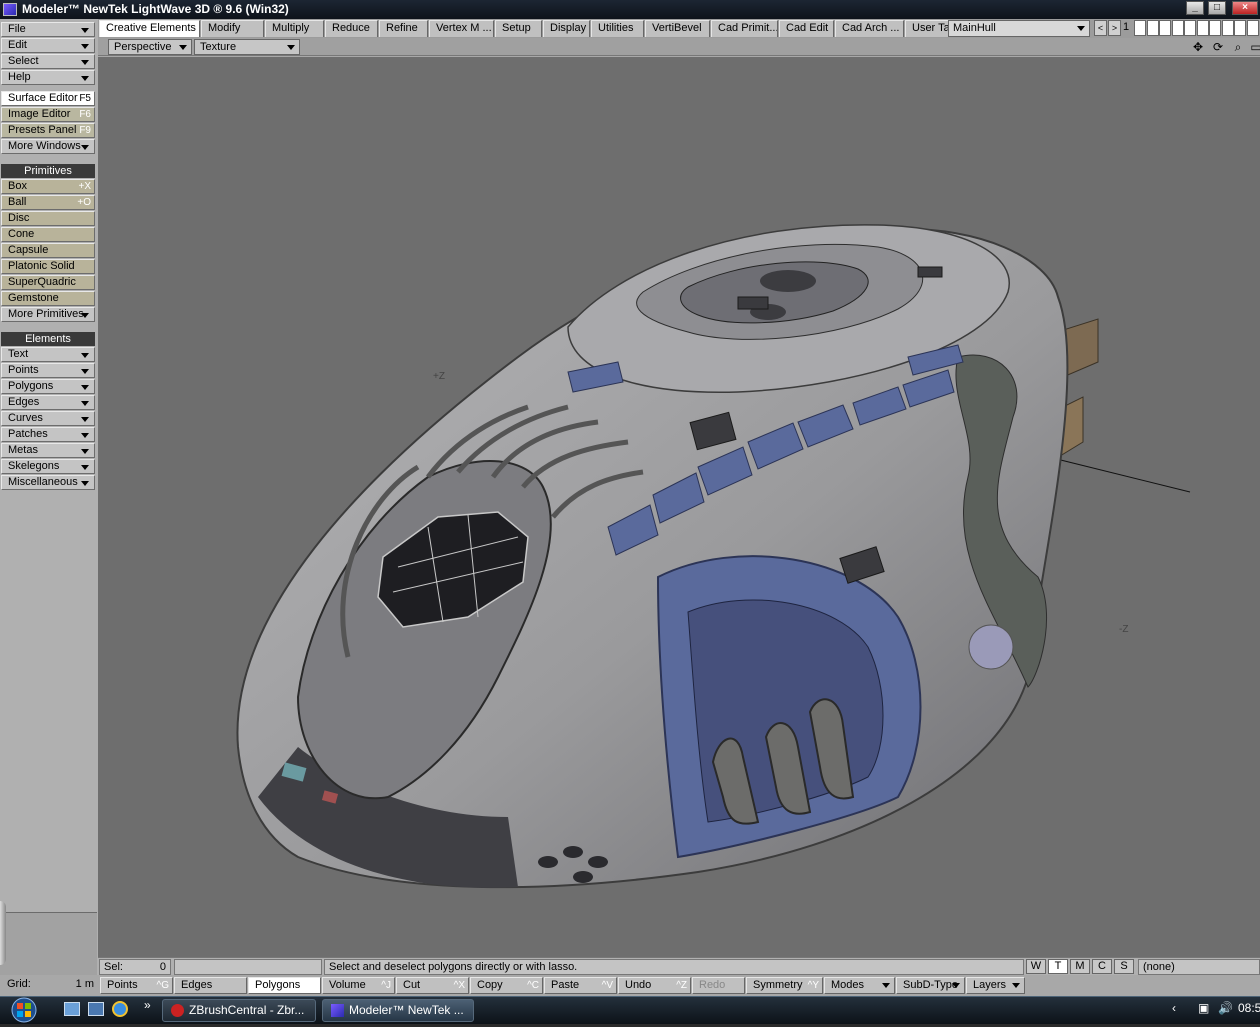 This screenshot has width=1260, height=1027. I want to click on elements-edges-menu: Edges, so click(48, 402).